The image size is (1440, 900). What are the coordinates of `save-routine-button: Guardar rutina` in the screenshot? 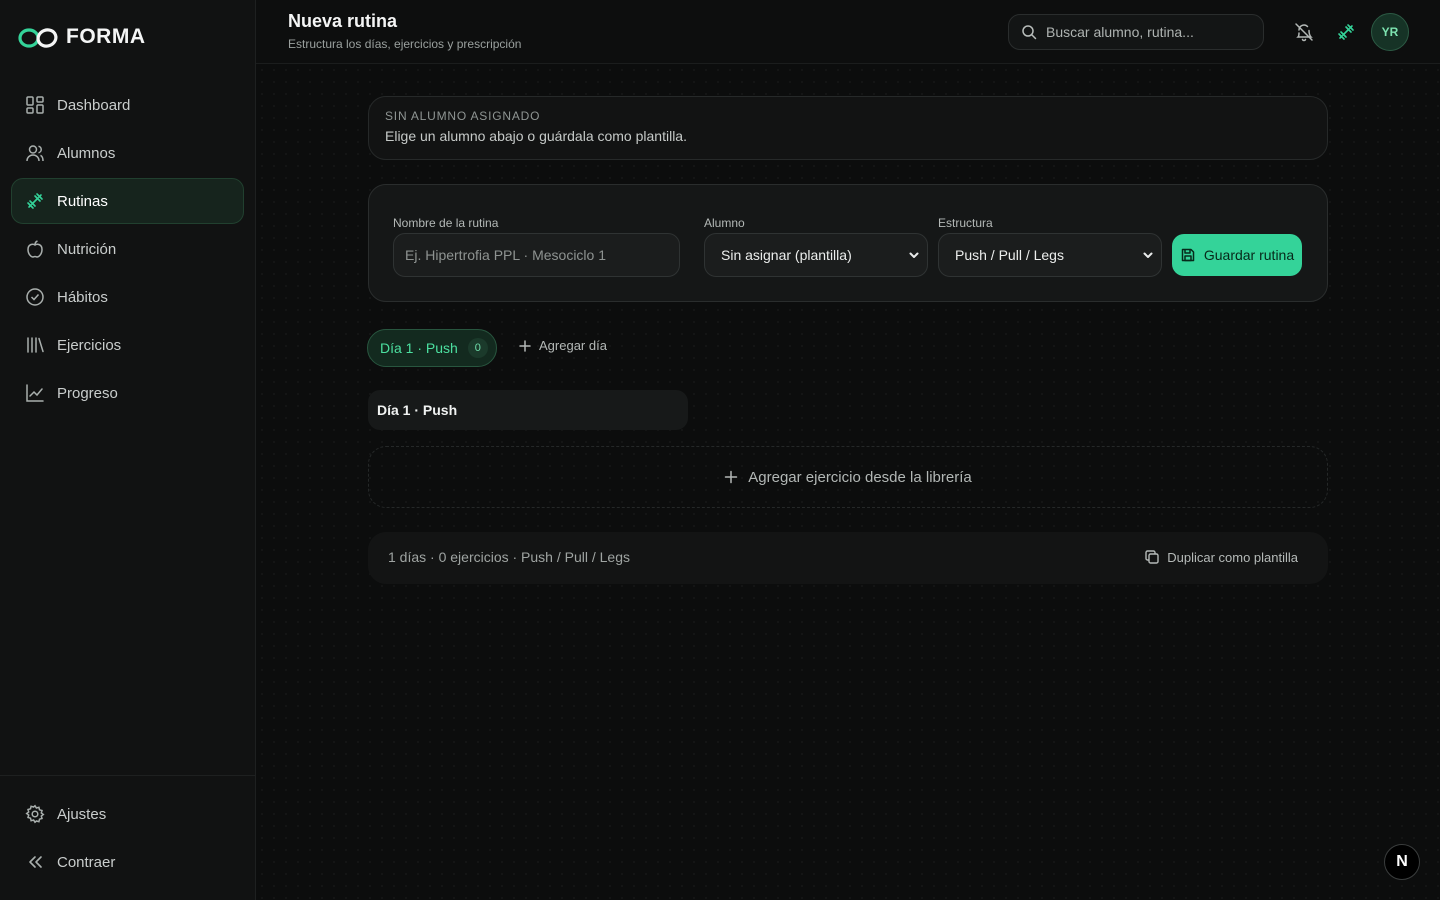 It's located at (1237, 255).